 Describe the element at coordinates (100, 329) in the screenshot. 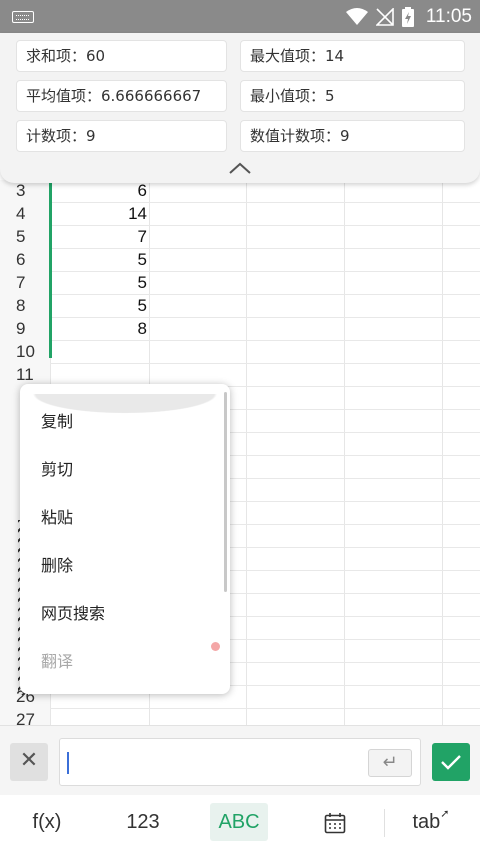

I see `cell-value: 8` at that location.